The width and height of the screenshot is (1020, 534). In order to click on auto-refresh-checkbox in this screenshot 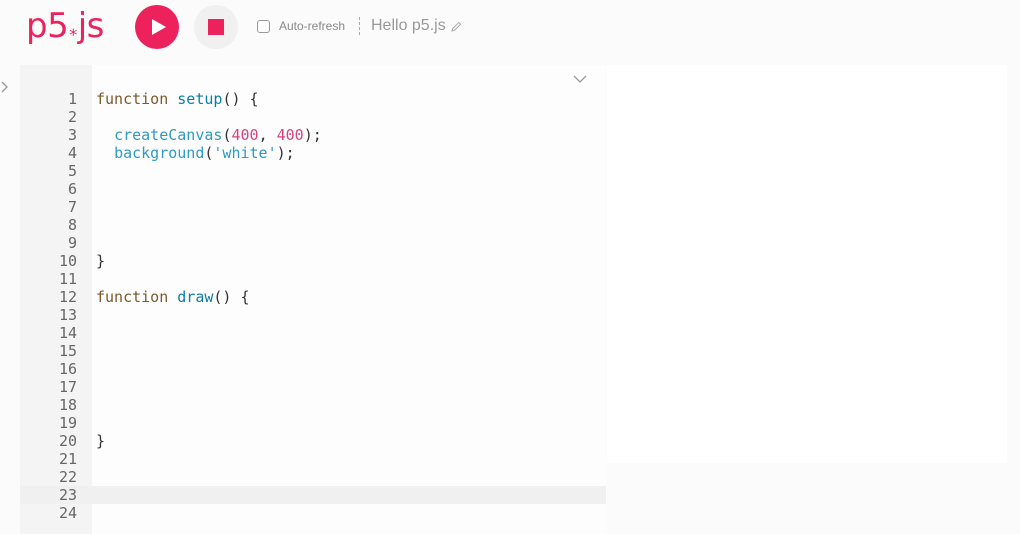, I will do `click(263, 26)`.